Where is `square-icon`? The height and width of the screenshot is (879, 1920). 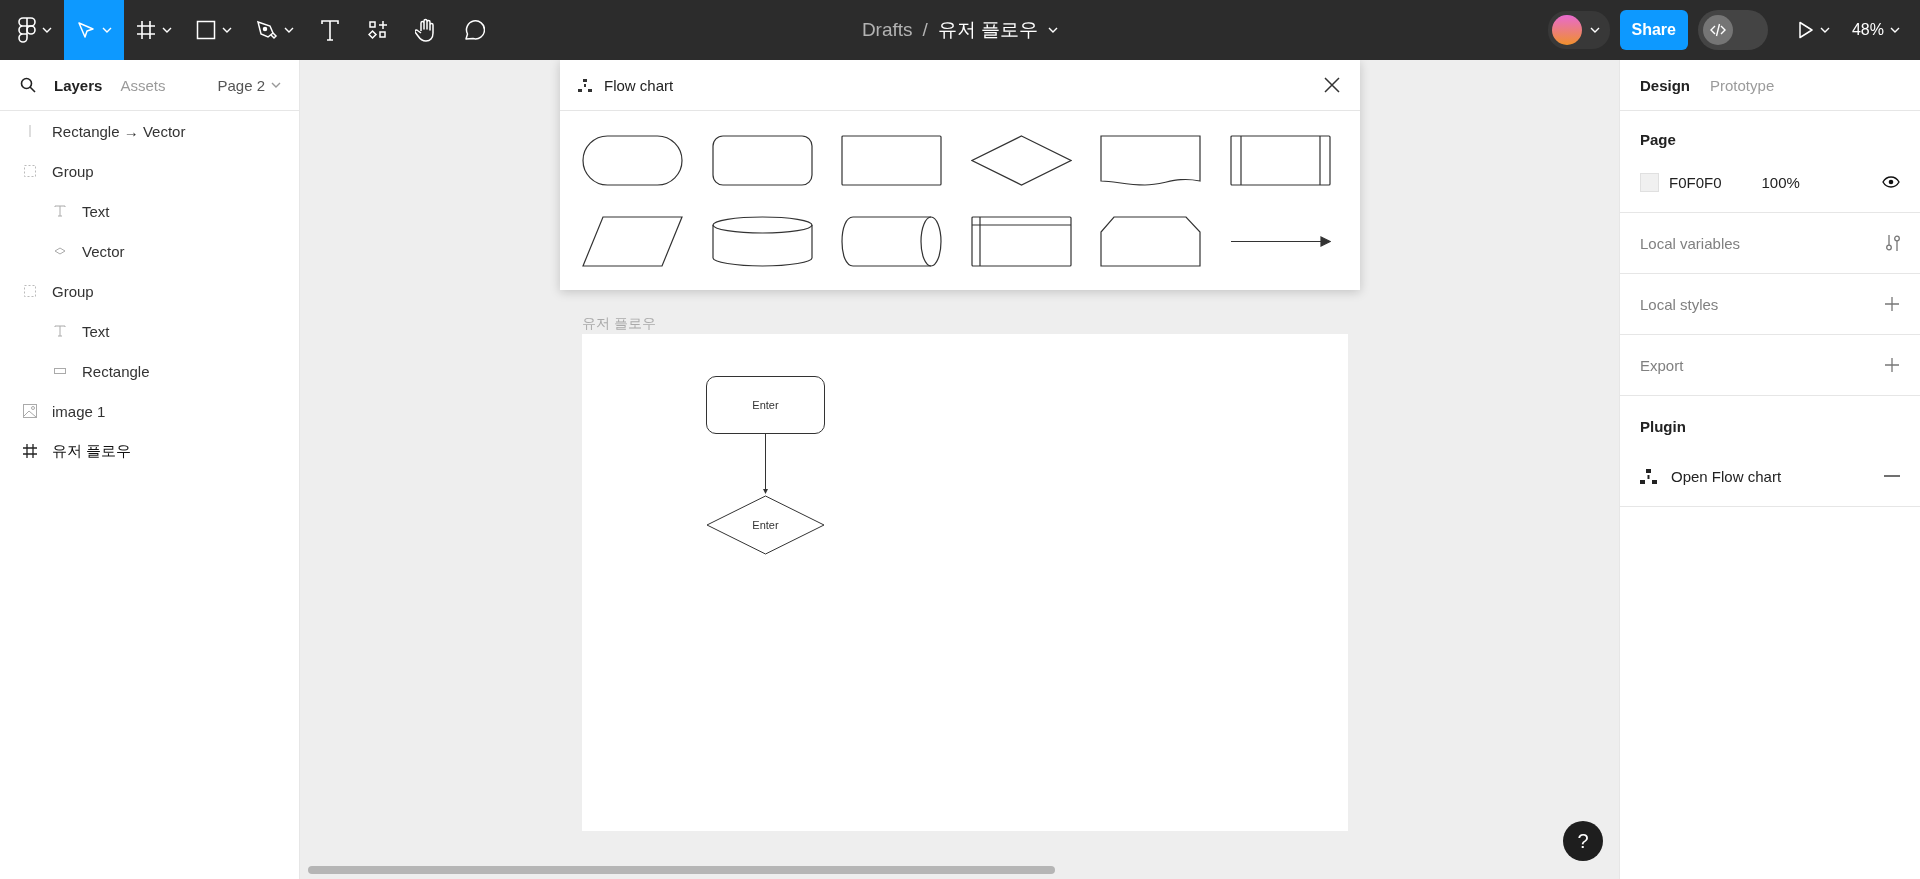 square-icon is located at coordinates (206, 30).